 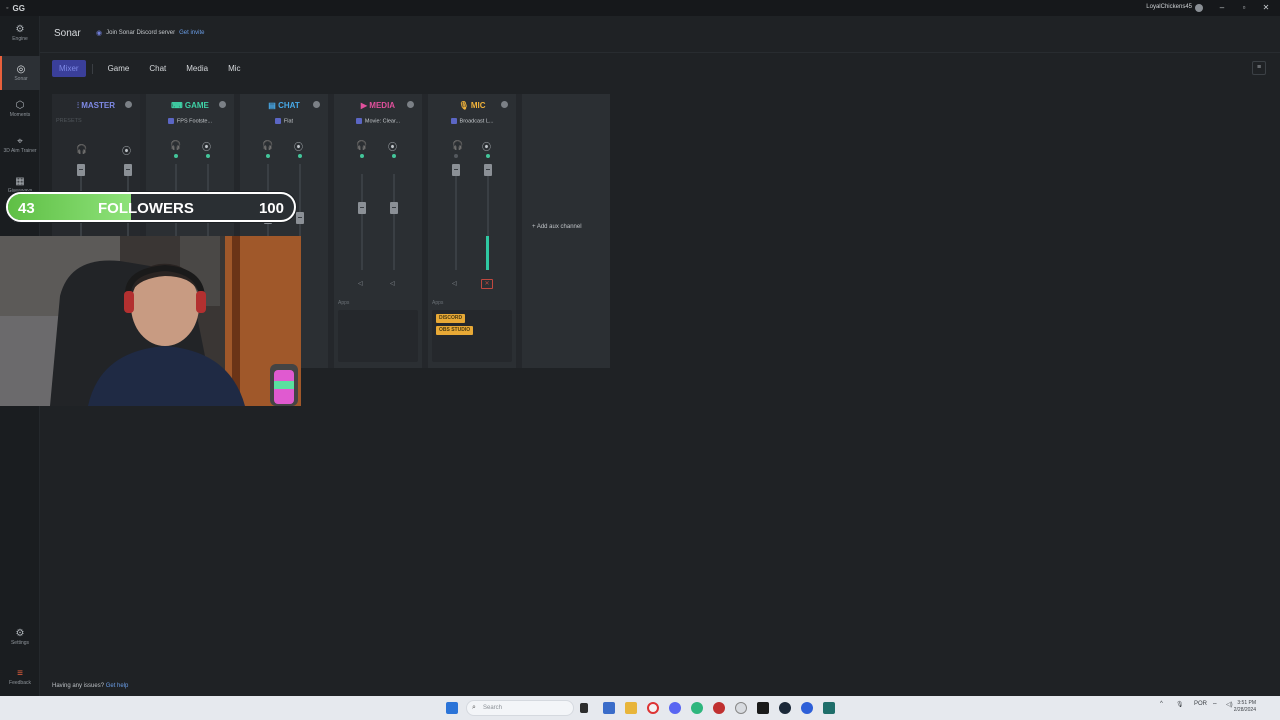 What do you see at coordinates (197, 68) in the screenshot?
I see `tab-media: Media` at bounding box center [197, 68].